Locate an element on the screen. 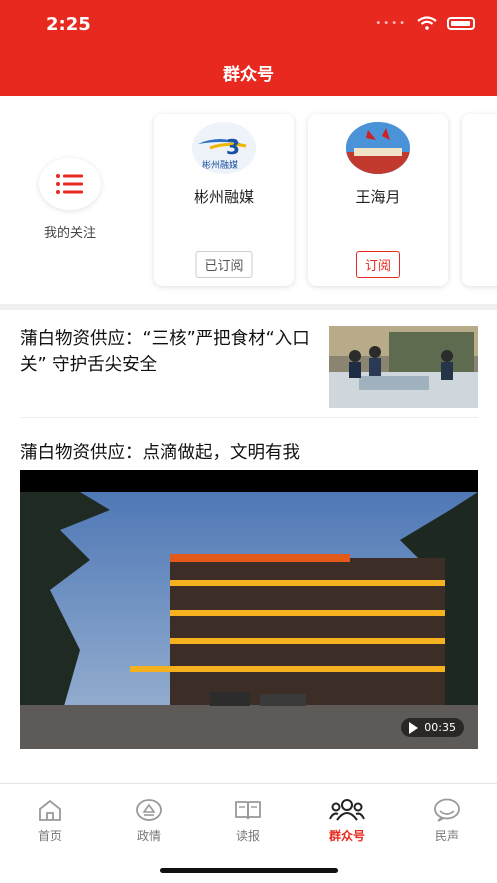 The image size is (497, 883). group-icon is located at coordinates (347, 810).